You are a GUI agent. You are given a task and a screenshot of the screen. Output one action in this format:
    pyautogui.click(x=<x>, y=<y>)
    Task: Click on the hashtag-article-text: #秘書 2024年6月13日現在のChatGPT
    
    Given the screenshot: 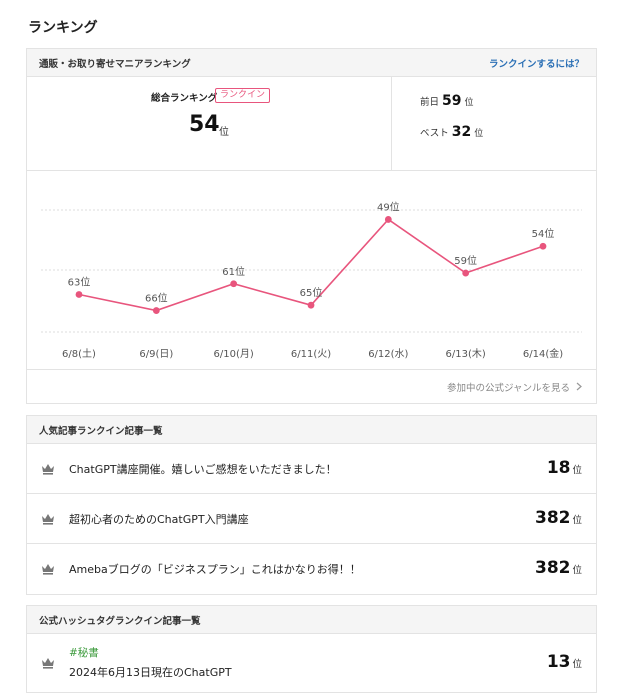 What is the action you would take?
    pyautogui.click(x=150, y=662)
    